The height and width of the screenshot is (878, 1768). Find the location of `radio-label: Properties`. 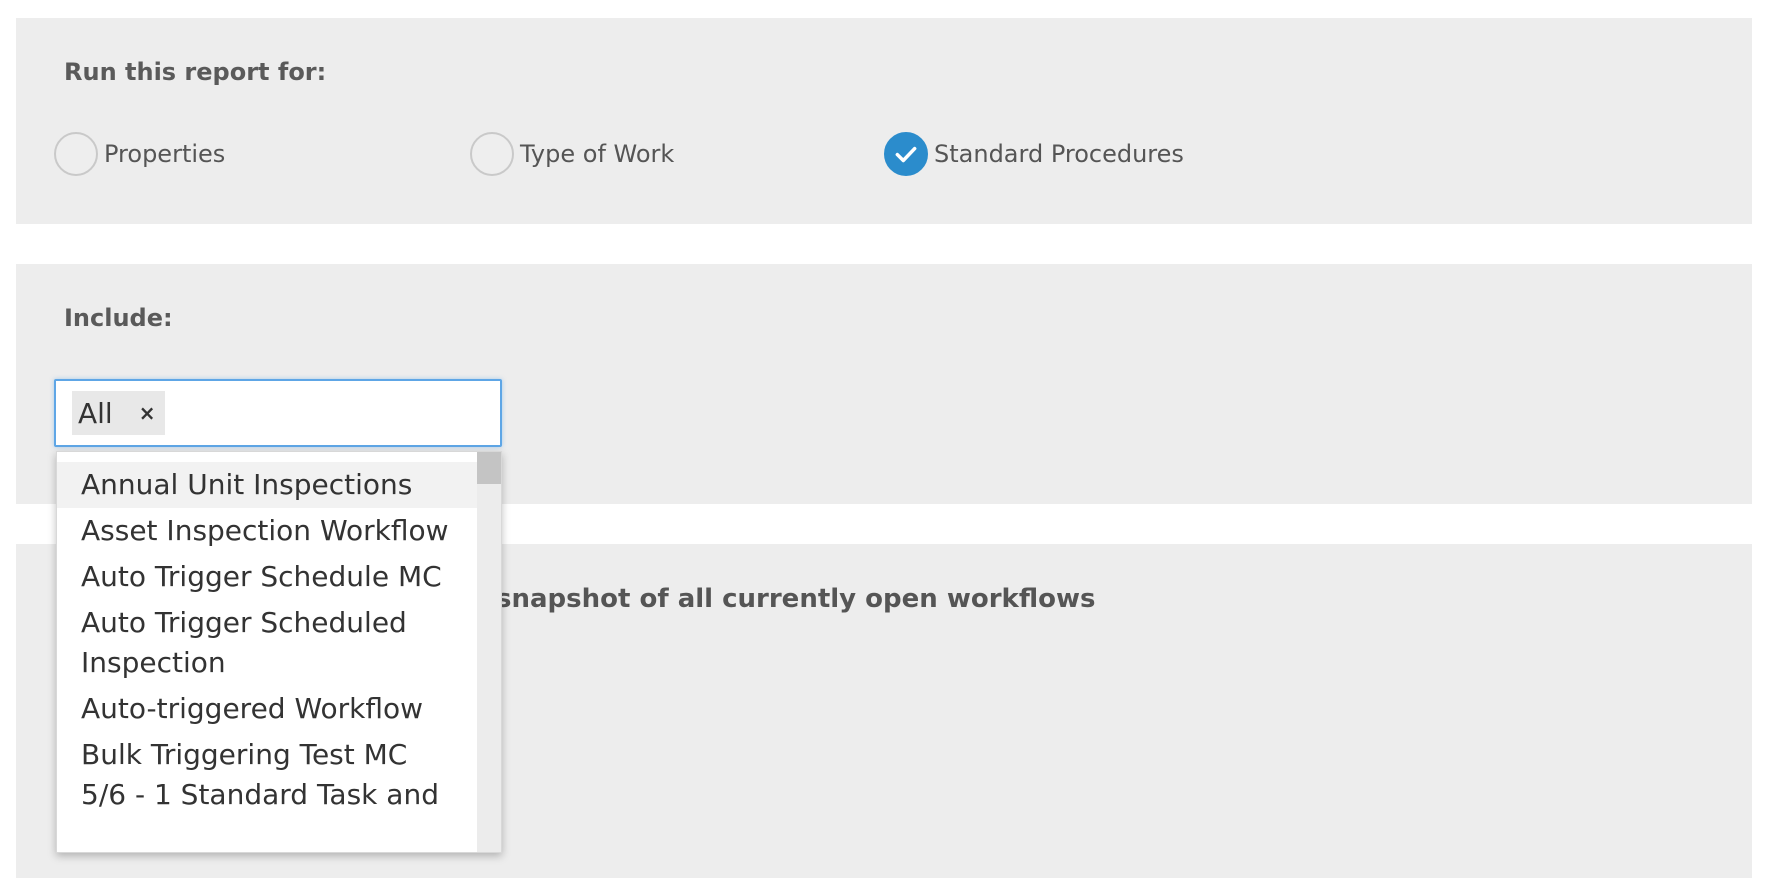

radio-label: Properties is located at coordinates (165, 154).